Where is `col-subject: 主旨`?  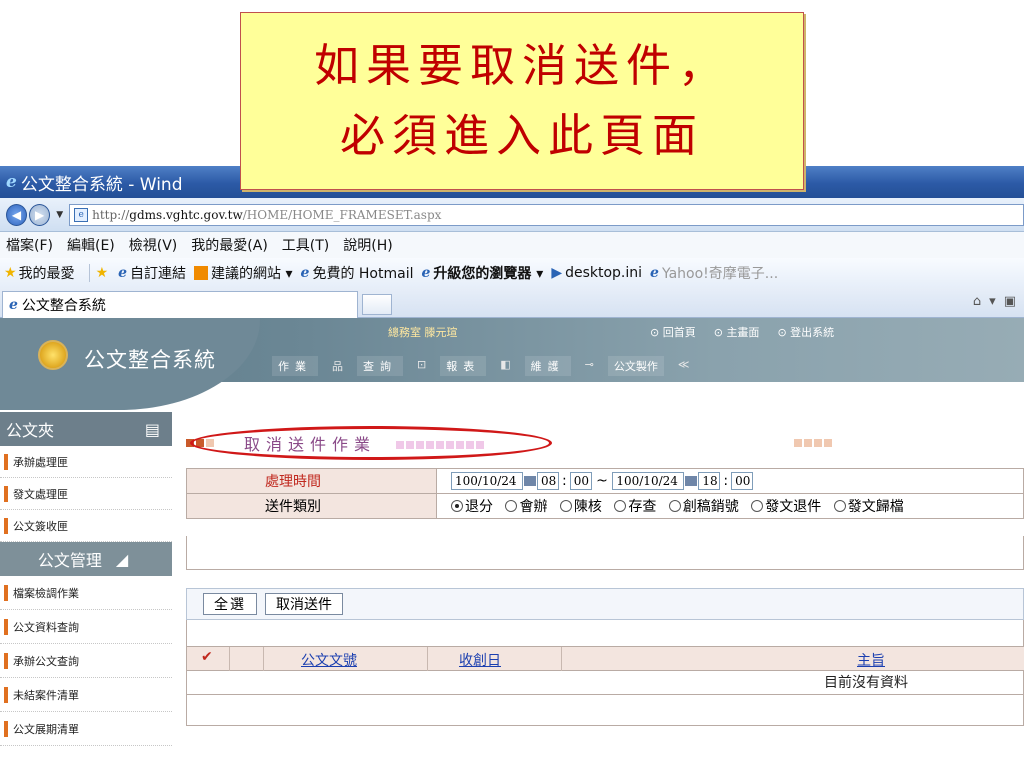
col-subject: 主旨 is located at coordinates (871, 660).